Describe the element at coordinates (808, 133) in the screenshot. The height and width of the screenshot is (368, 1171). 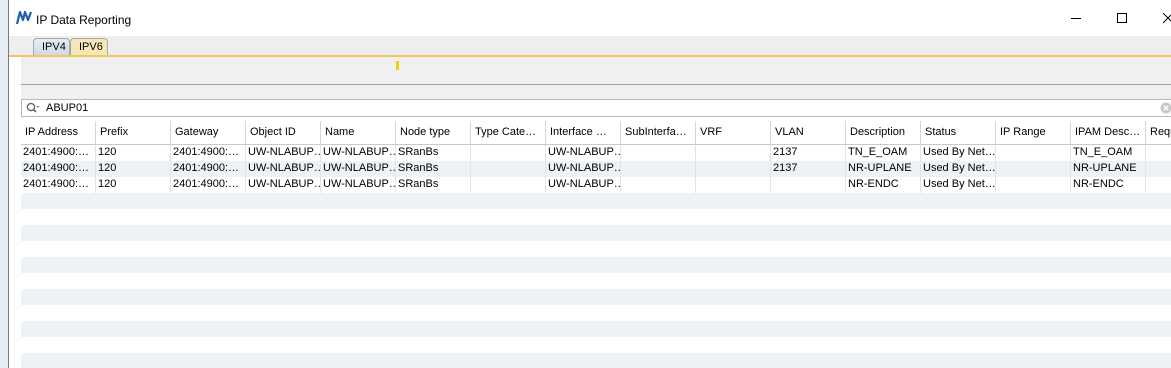
I see `column-header: VLAN` at that location.